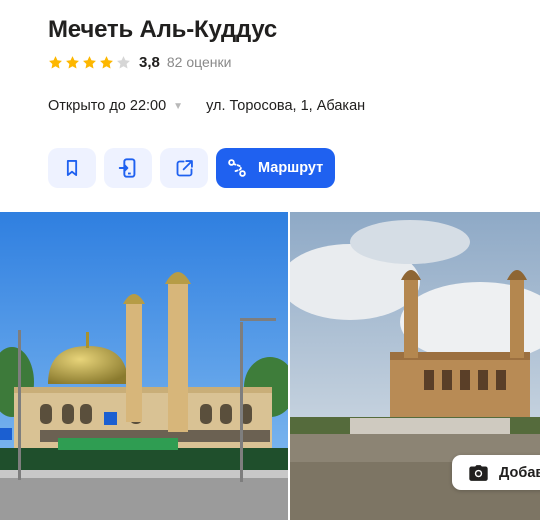  I want to click on share-button, so click(184, 168).